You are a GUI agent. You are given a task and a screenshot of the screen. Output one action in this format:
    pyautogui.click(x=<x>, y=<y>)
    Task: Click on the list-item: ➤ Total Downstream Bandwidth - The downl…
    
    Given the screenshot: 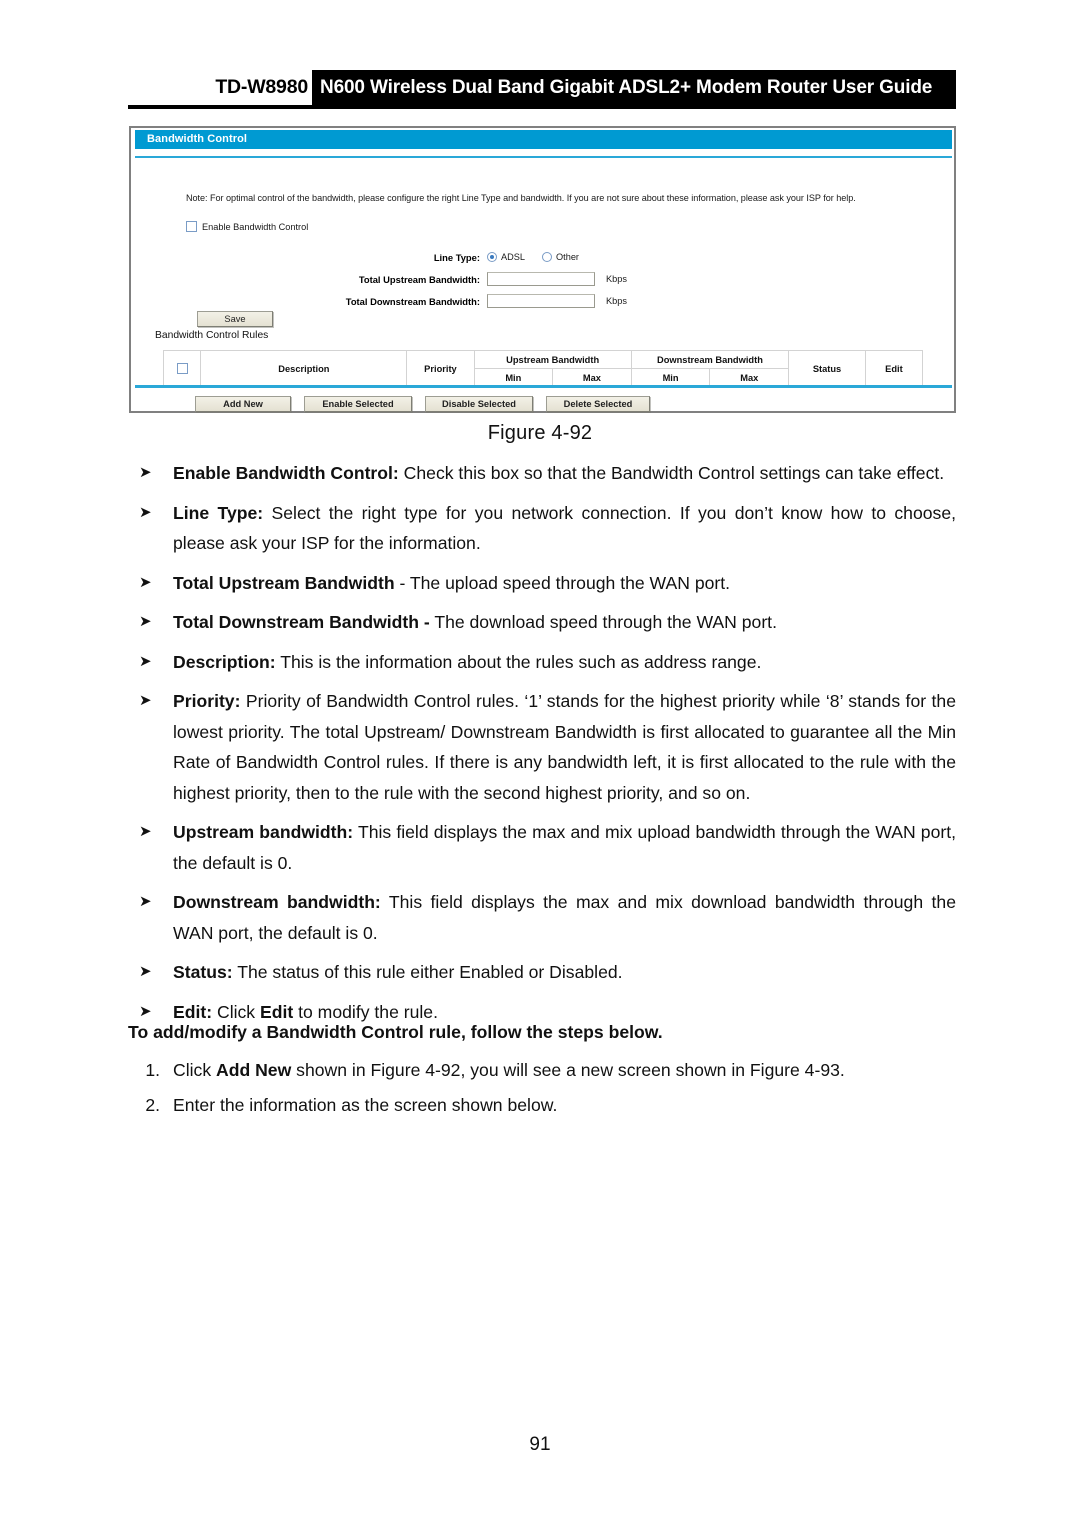 What is the action you would take?
    pyautogui.click(x=542, y=622)
    